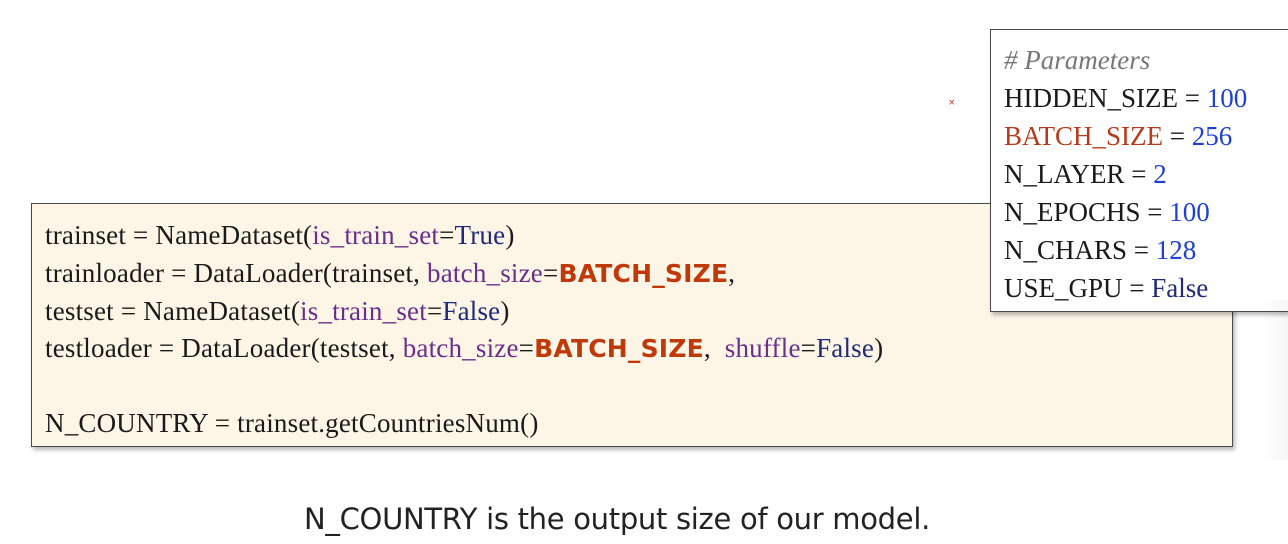 This screenshot has height=544, width=1288. What do you see at coordinates (1077, 60) in the screenshot?
I see `parameters-comment: # Parameters` at bounding box center [1077, 60].